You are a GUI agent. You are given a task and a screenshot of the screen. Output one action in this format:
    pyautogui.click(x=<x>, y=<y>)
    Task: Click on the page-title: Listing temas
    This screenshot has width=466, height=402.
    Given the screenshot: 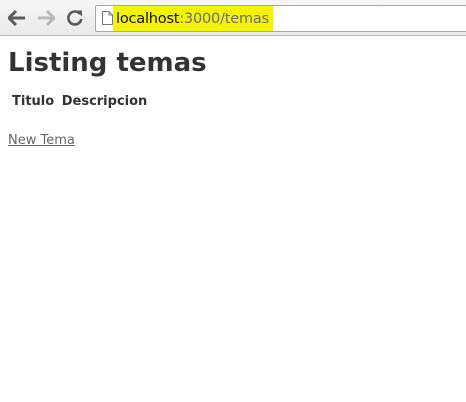 What is the action you would take?
    pyautogui.click(x=107, y=63)
    